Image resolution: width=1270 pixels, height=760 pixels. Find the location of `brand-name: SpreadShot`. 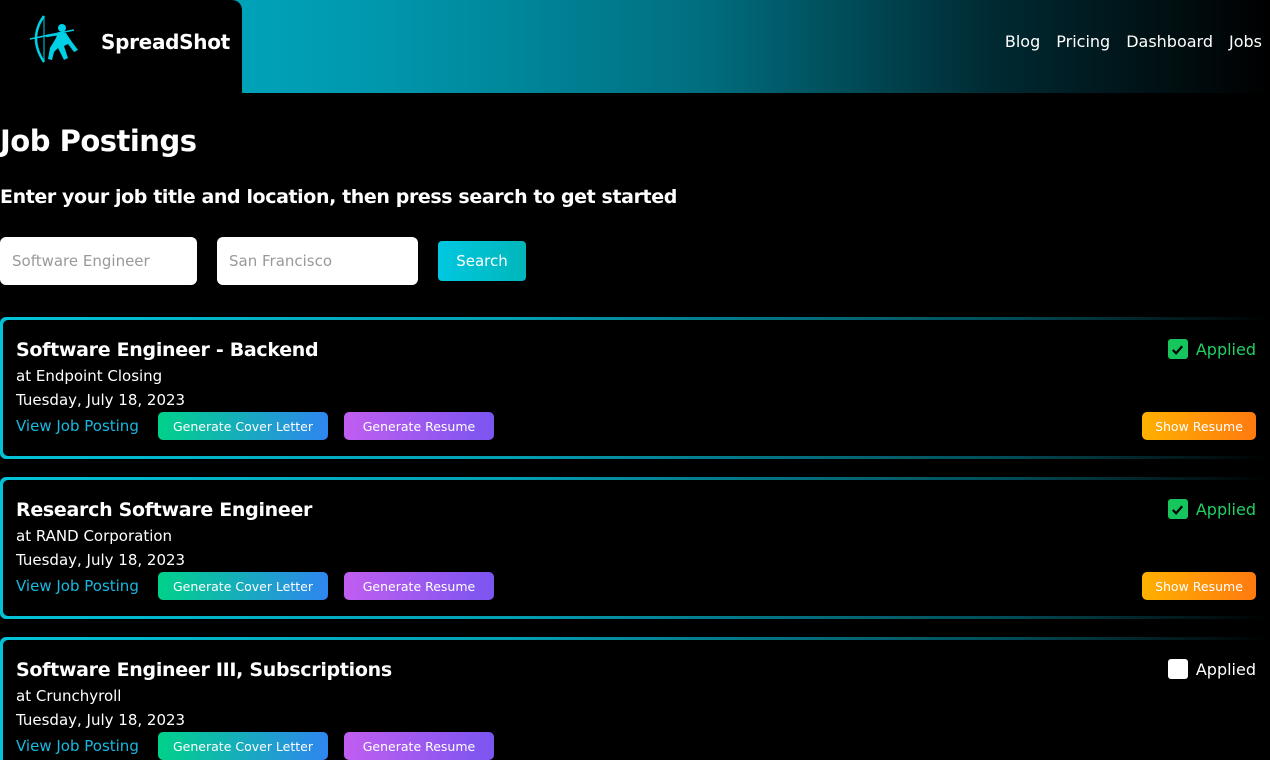

brand-name: SpreadShot is located at coordinates (165, 42).